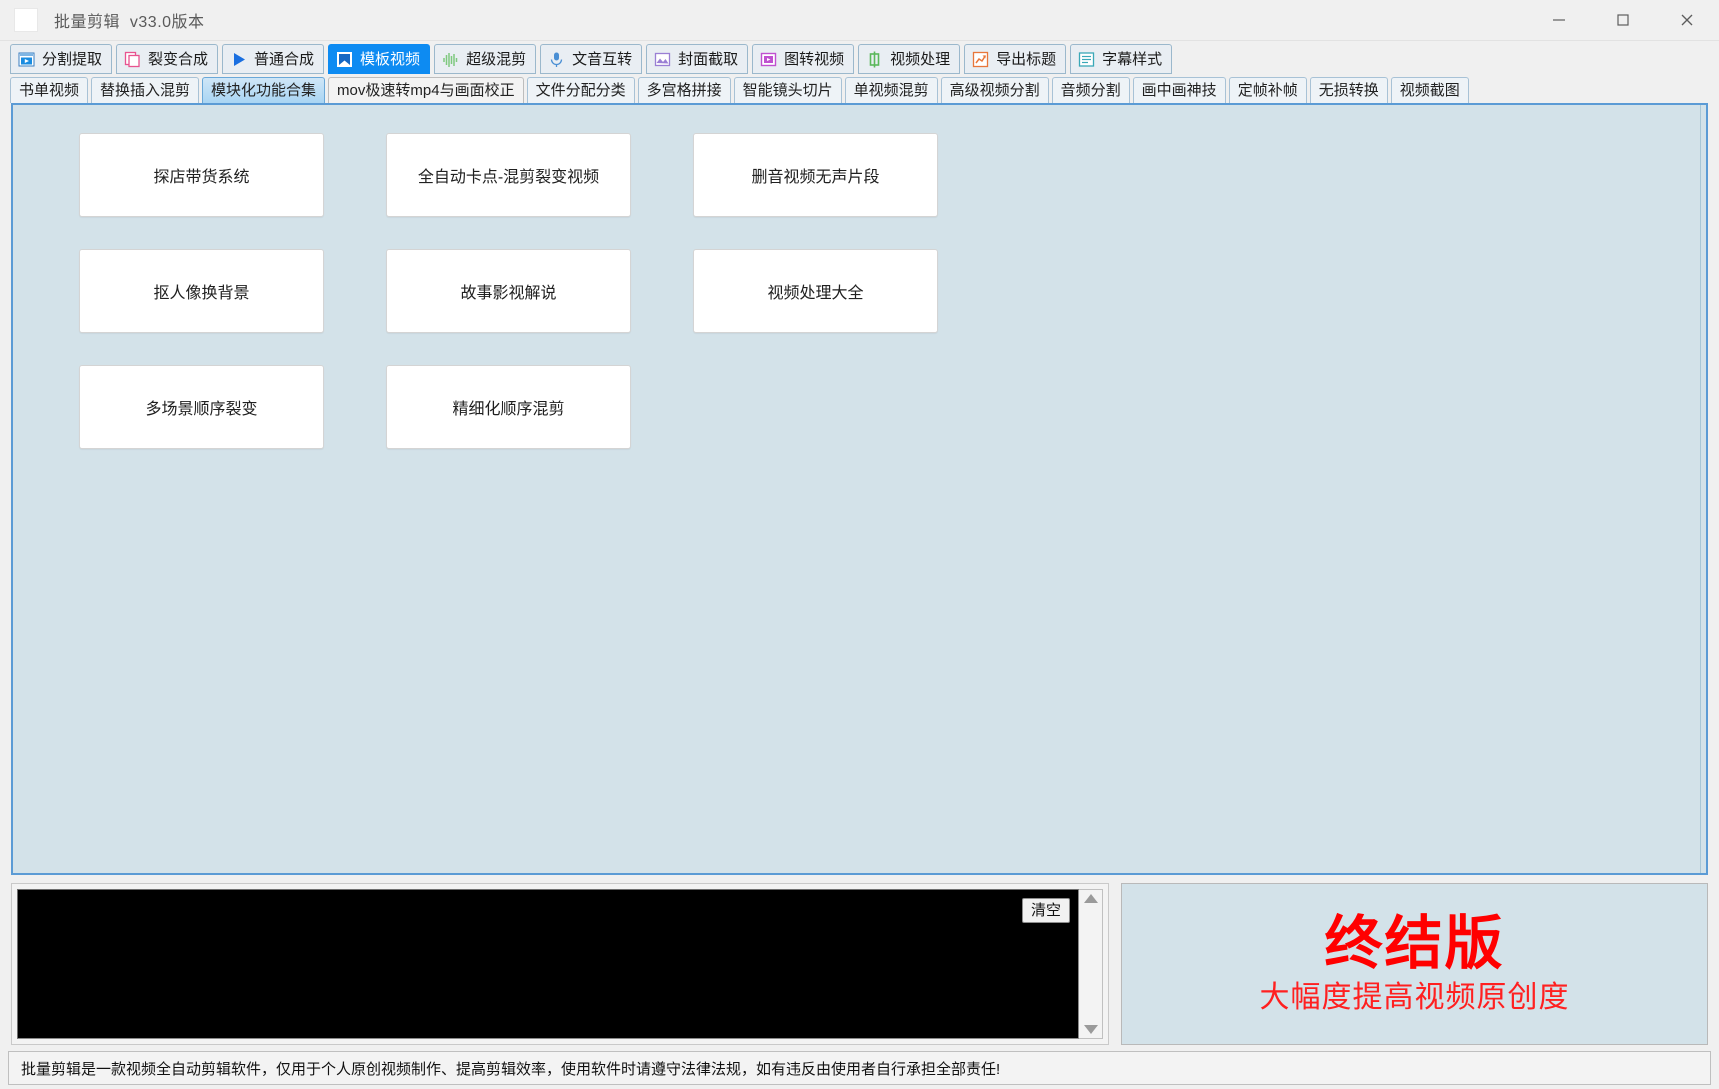  Describe the element at coordinates (684, 90) in the screenshot. I see `subtab-duogongge-pinjie: 多宫格拼接` at that location.